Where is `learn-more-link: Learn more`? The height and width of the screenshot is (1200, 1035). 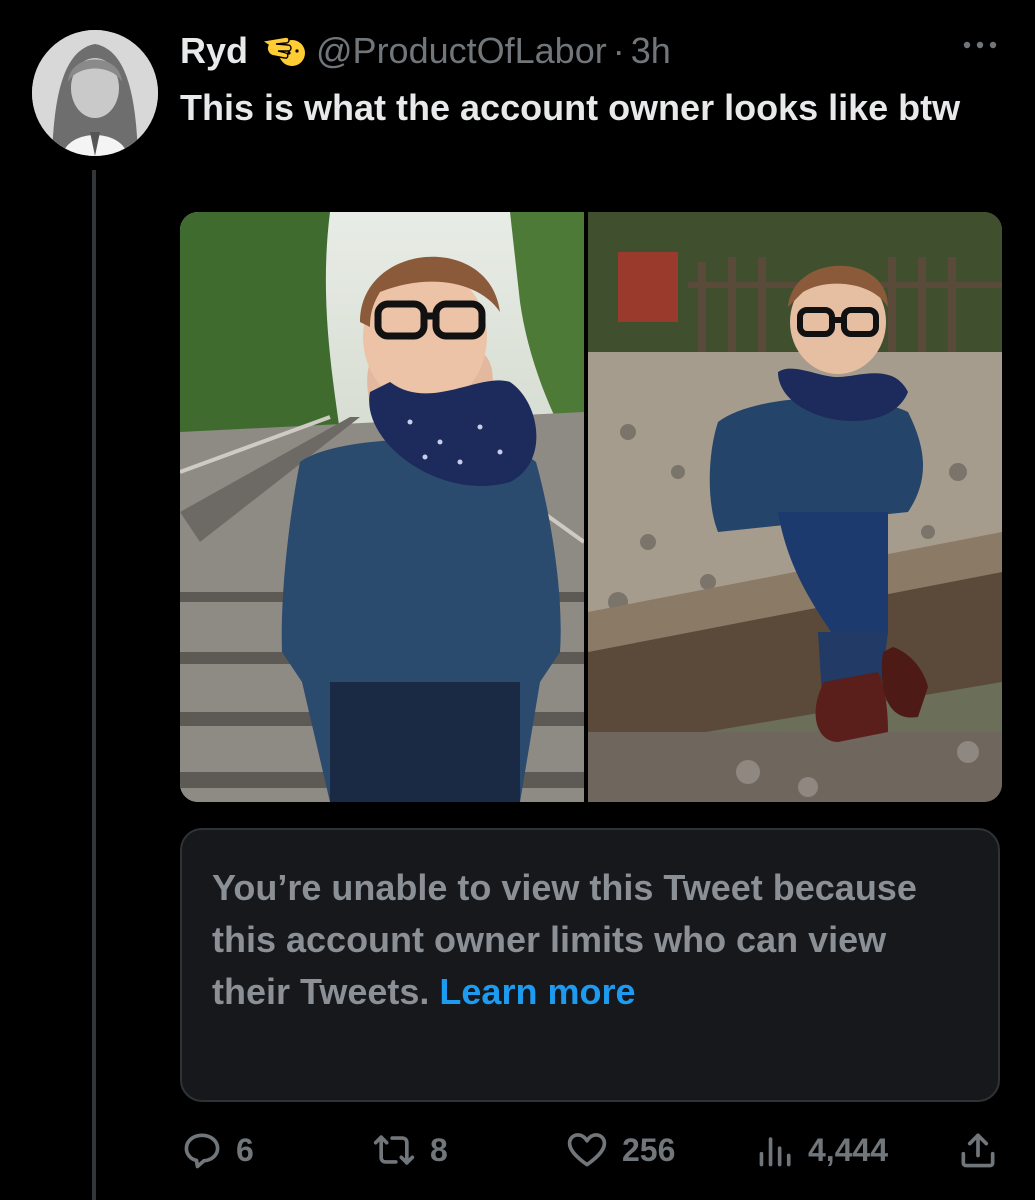 learn-more-link: Learn more is located at coordinates (537, 991).